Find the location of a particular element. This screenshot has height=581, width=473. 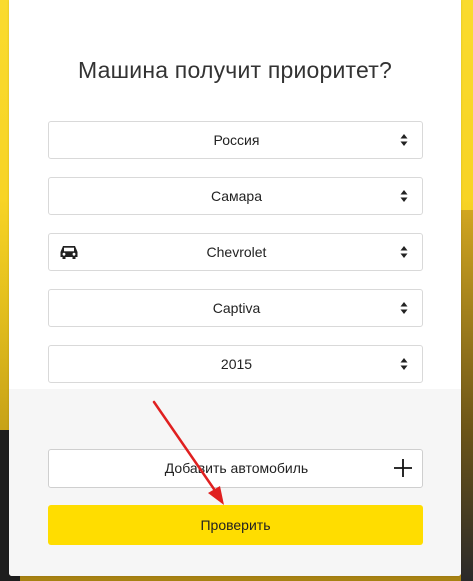

check-button: Проверить is located at coordinates (235, 525).